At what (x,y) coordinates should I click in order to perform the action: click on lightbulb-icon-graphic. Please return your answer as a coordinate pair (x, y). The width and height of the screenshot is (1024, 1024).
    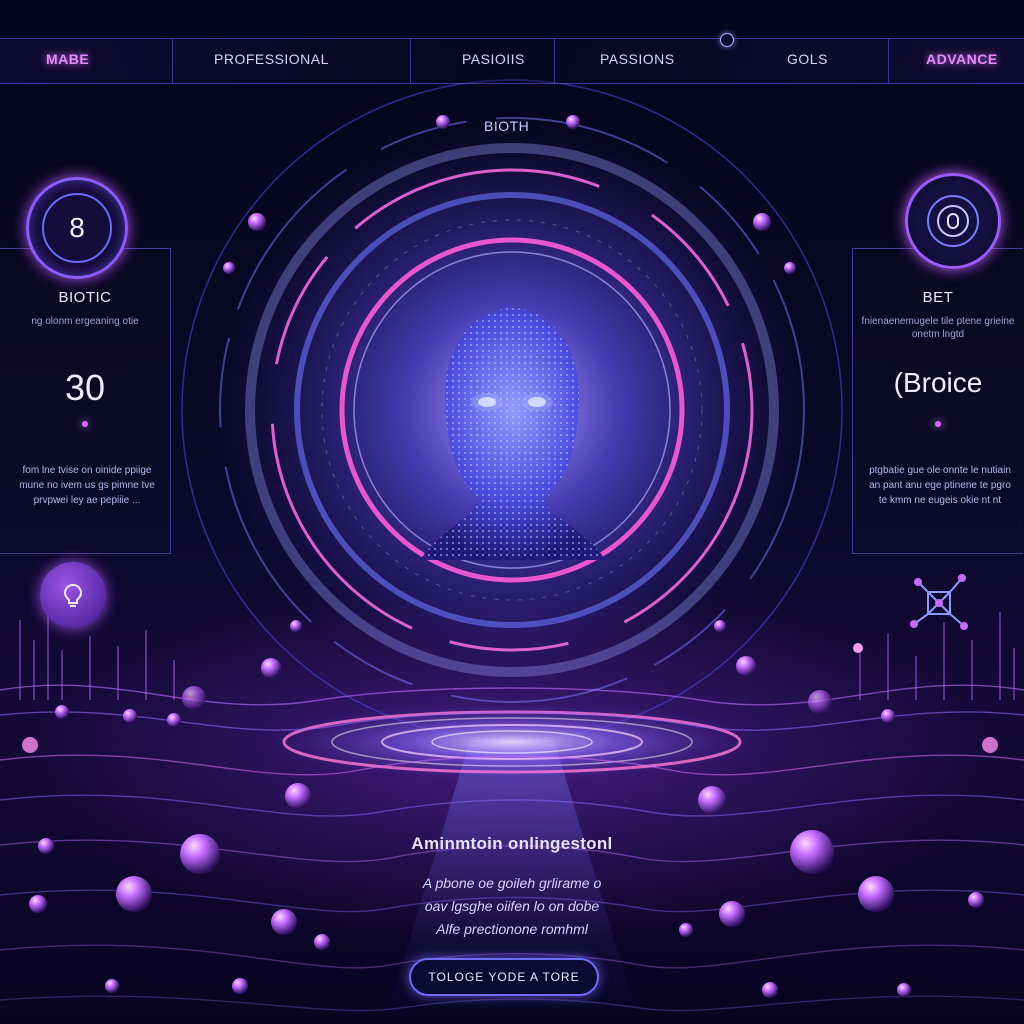
    Looking at the image, I should click on (73, 595).